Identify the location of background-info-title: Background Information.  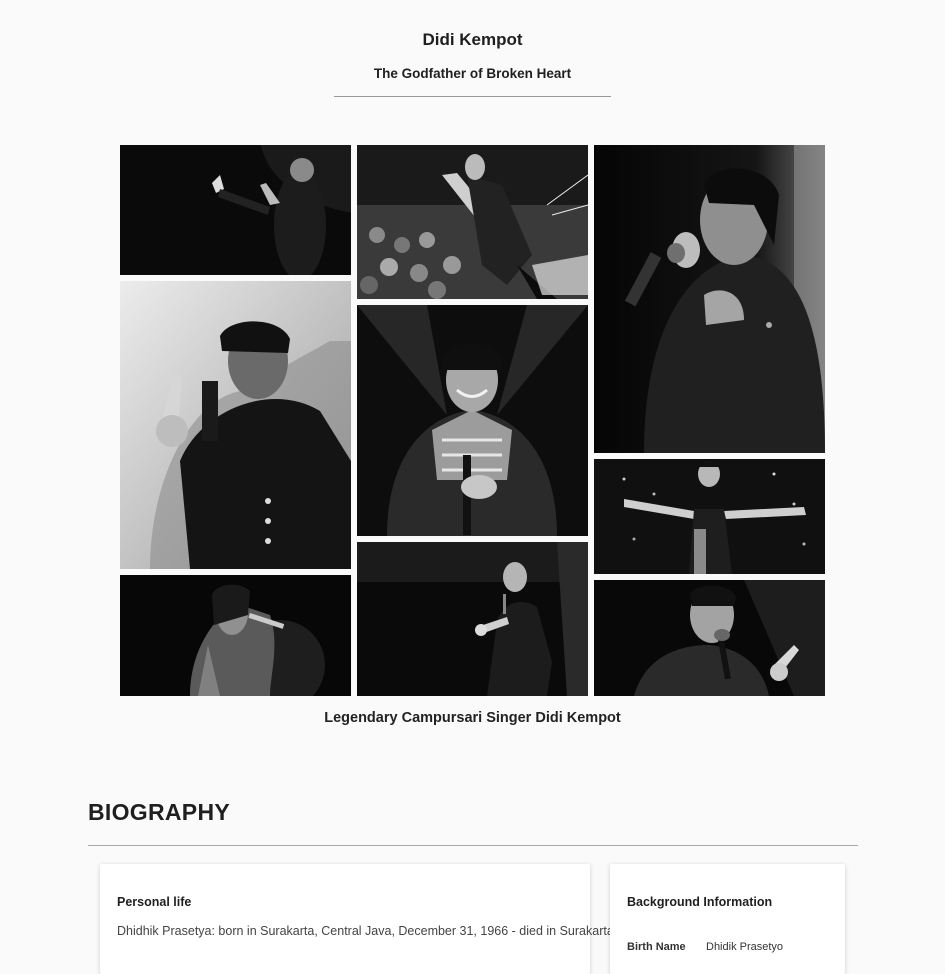
(700, 902).